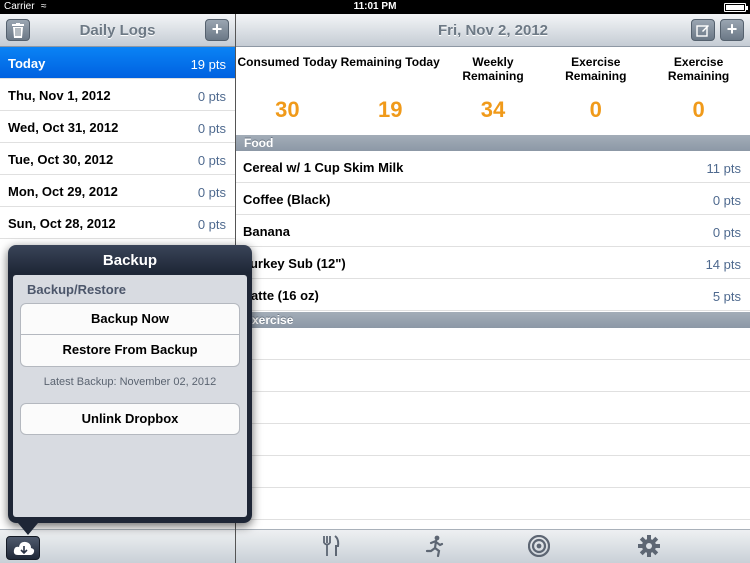  Describe the element at coordinates (28, 529) in the screenshot. I see `popover-arrow` at that location.